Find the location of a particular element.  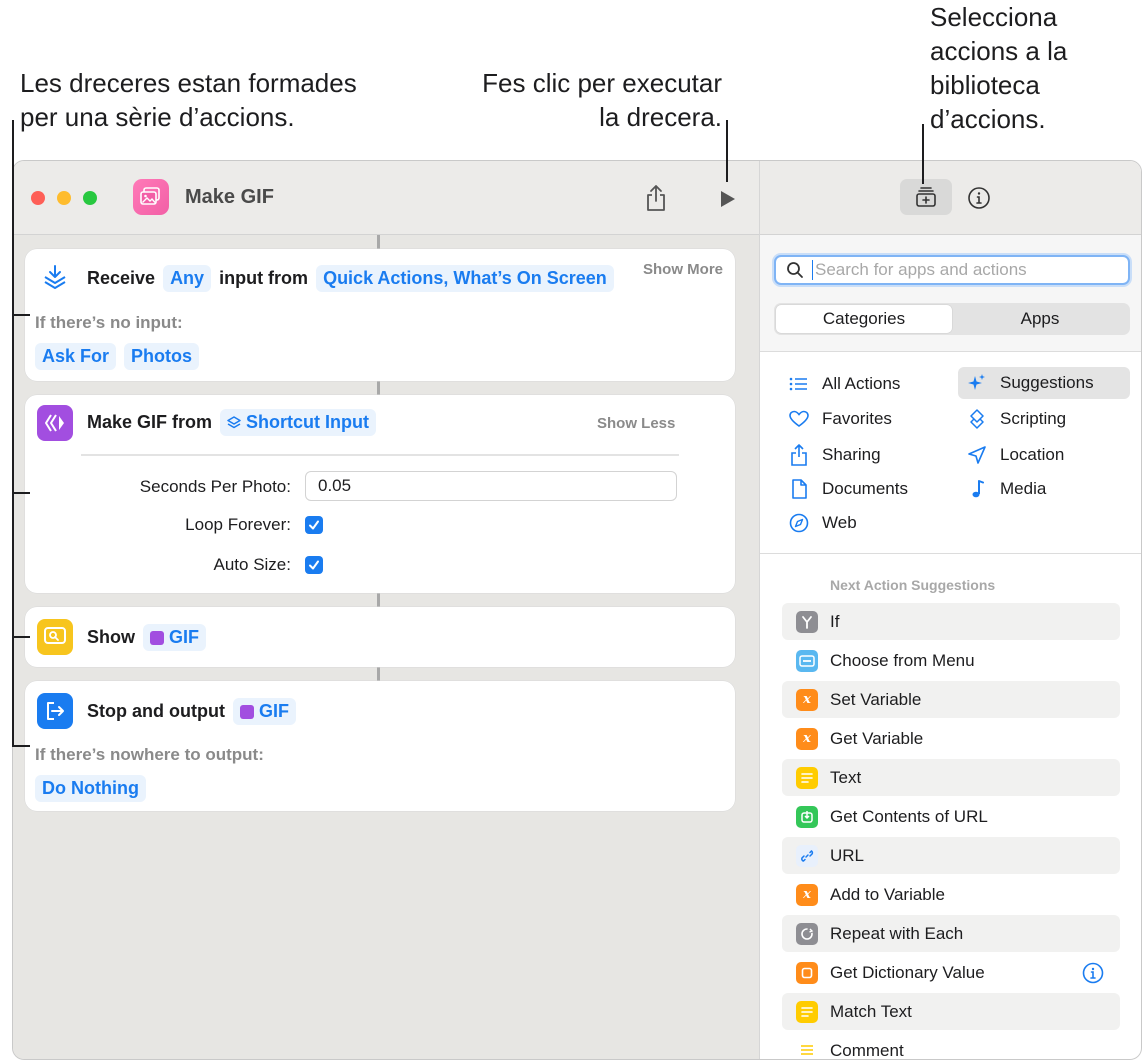

checkmark-icon is located at coordinates (314, 525).